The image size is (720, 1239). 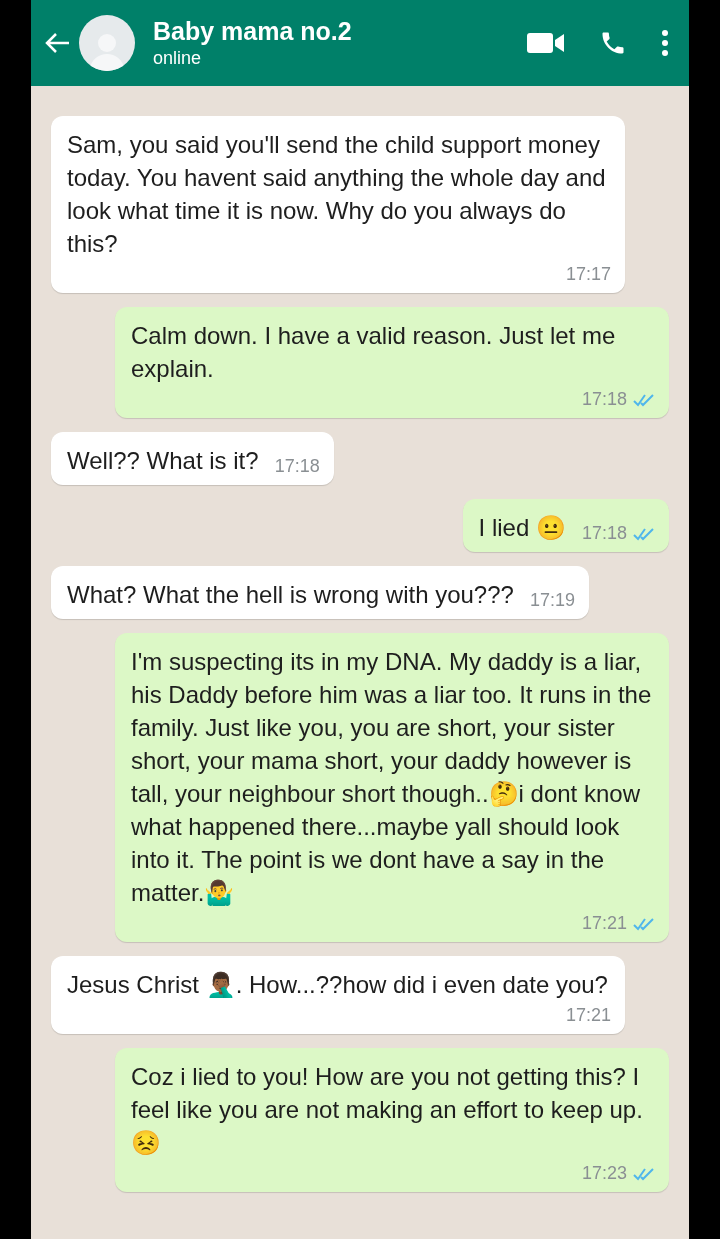 What do you see at coordinates (588, 274) in the screenshot?
I see `message-time: 17:17` at bounding box center [588, 274].